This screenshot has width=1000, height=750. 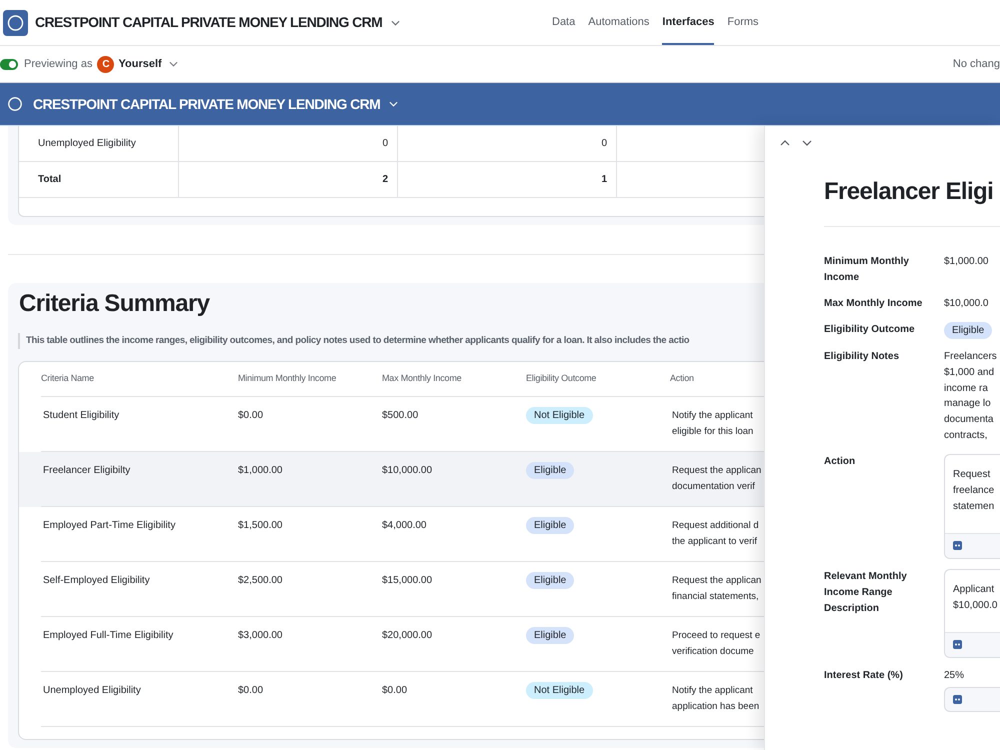 What do you see at coordinates (15, 104) in the screenshot?
I see `ring-icon` at bounding box center [15, 104].